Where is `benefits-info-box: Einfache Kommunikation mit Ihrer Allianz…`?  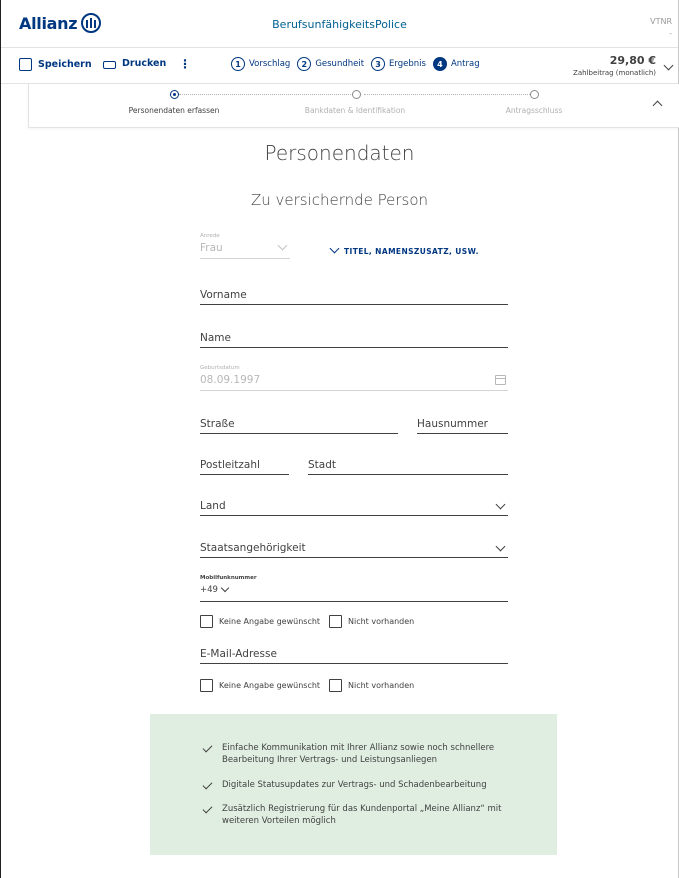
benefits-info-box: Einfache Kommunikation mit Ihrer Allianz… is located at coordinates (353, 784).